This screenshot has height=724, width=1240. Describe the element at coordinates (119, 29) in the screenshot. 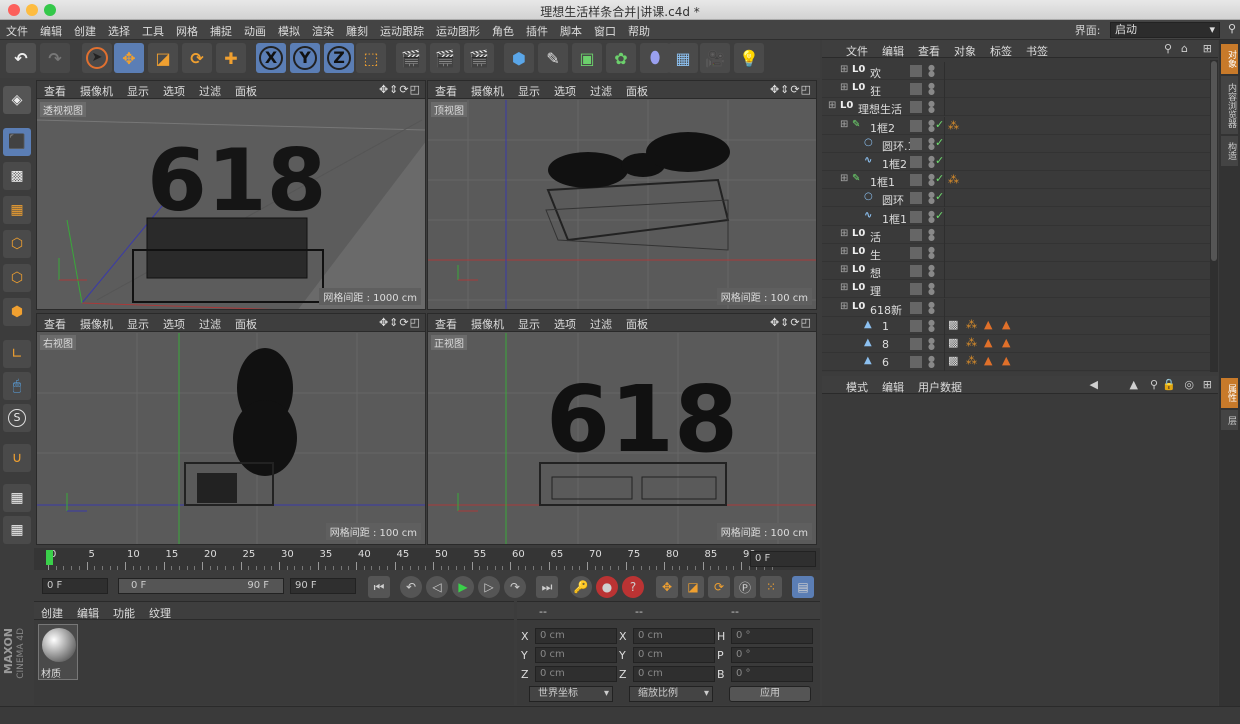

I see `menu-select: 选择` at that location.